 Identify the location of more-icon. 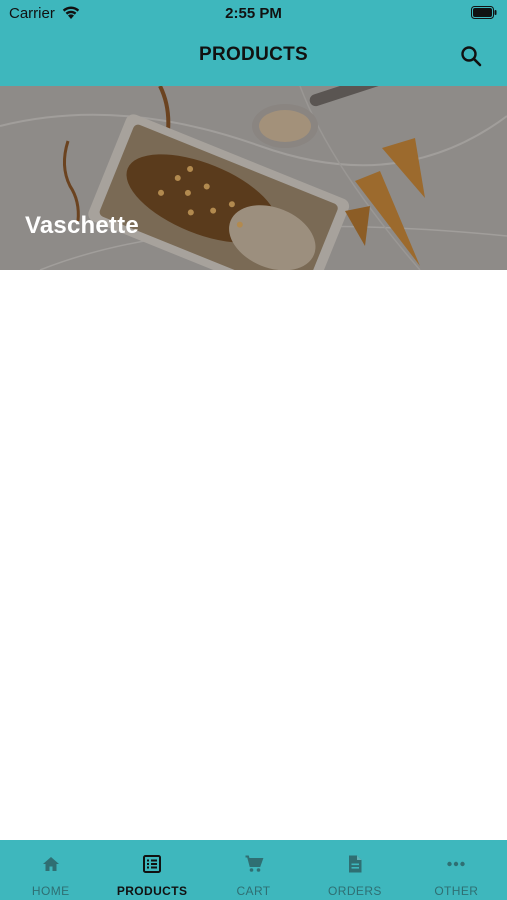
(456, 864).